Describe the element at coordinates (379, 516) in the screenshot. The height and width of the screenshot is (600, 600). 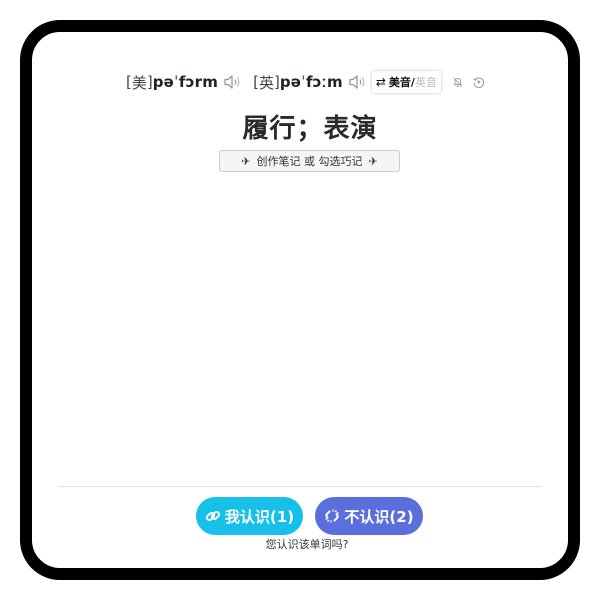
I see `unknown-label: 不认识(2)` at that location.